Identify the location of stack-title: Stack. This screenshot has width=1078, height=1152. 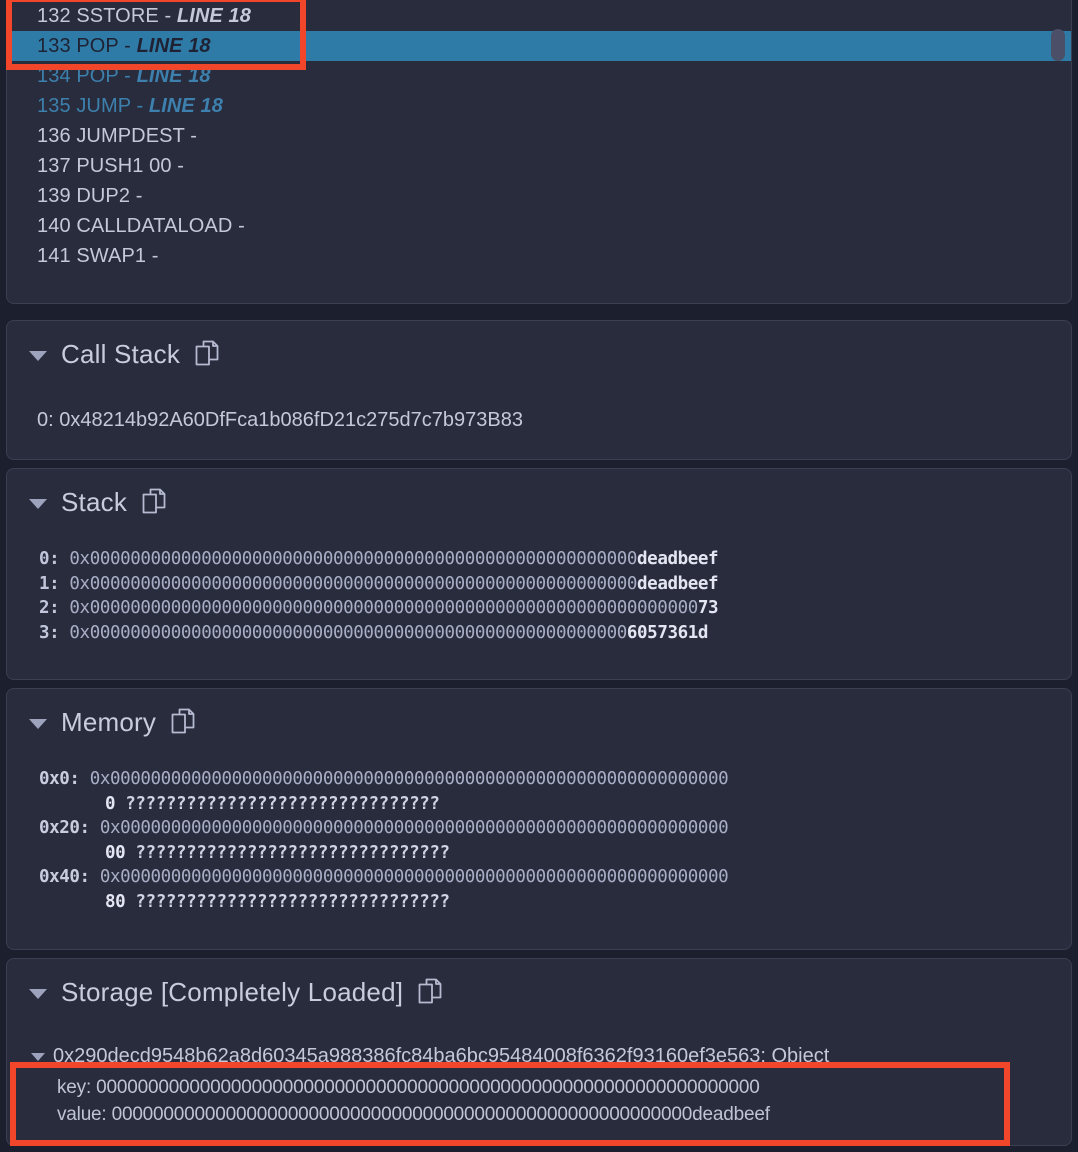
(94, 501).